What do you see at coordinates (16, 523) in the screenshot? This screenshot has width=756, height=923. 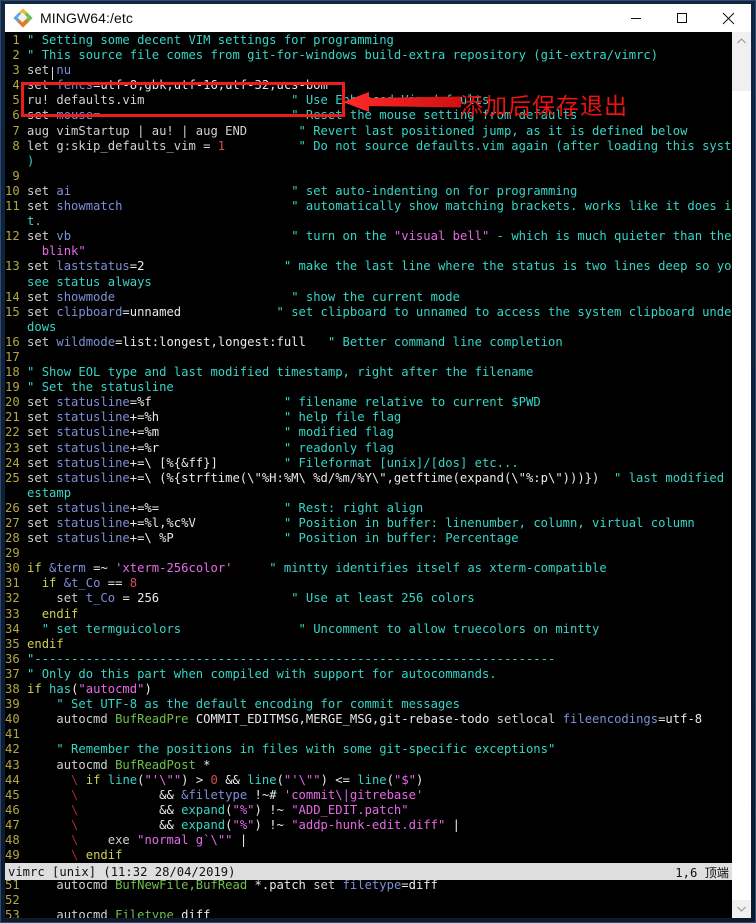 I see `line-number: 27` at bounding box center [16, 523].